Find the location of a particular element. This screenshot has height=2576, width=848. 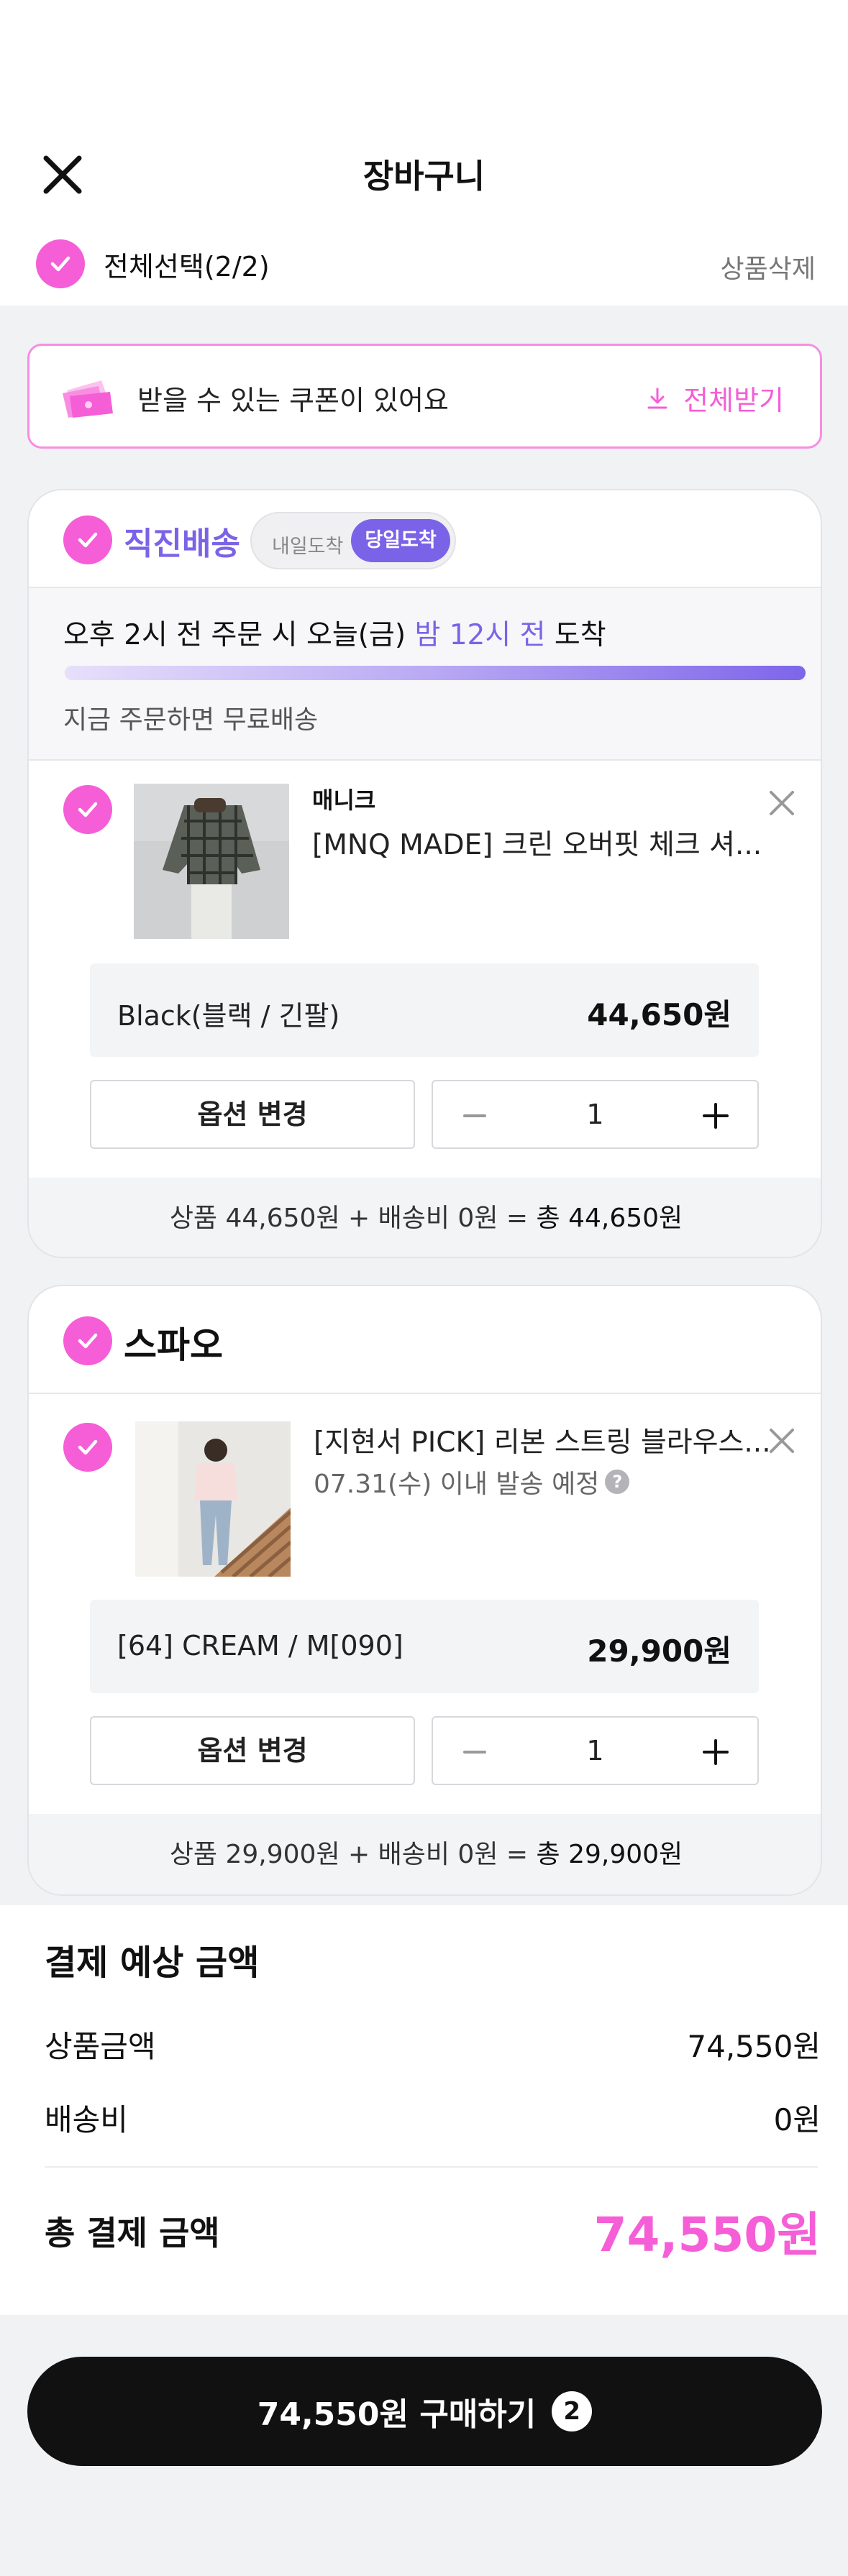

store-name: 스파오 is located at coordinates (173, 1345).